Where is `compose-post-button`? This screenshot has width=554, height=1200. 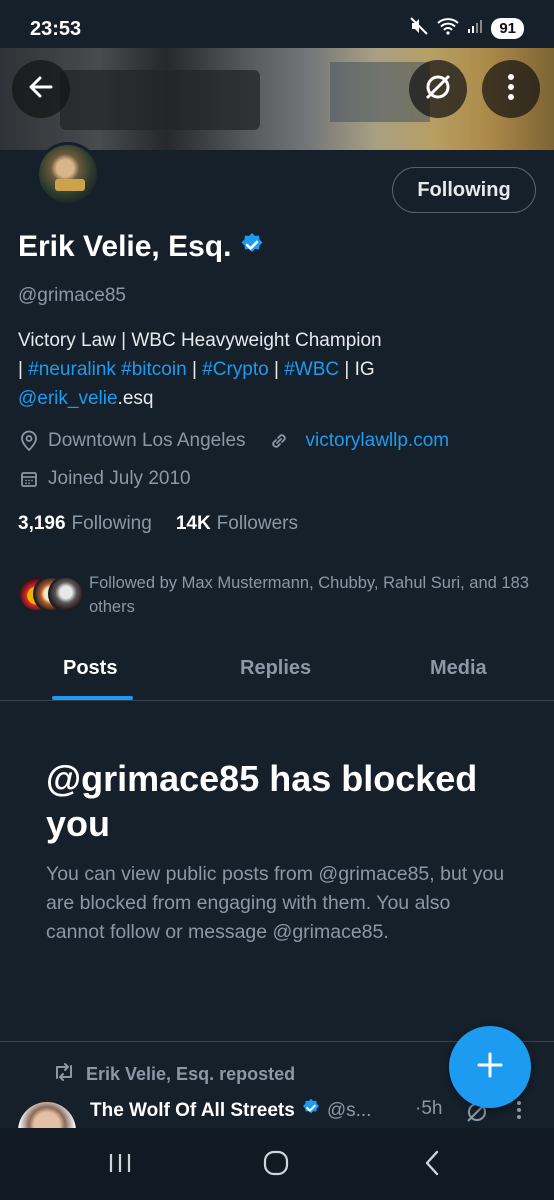 compose-post-button is located at coordinates (490, 1067).